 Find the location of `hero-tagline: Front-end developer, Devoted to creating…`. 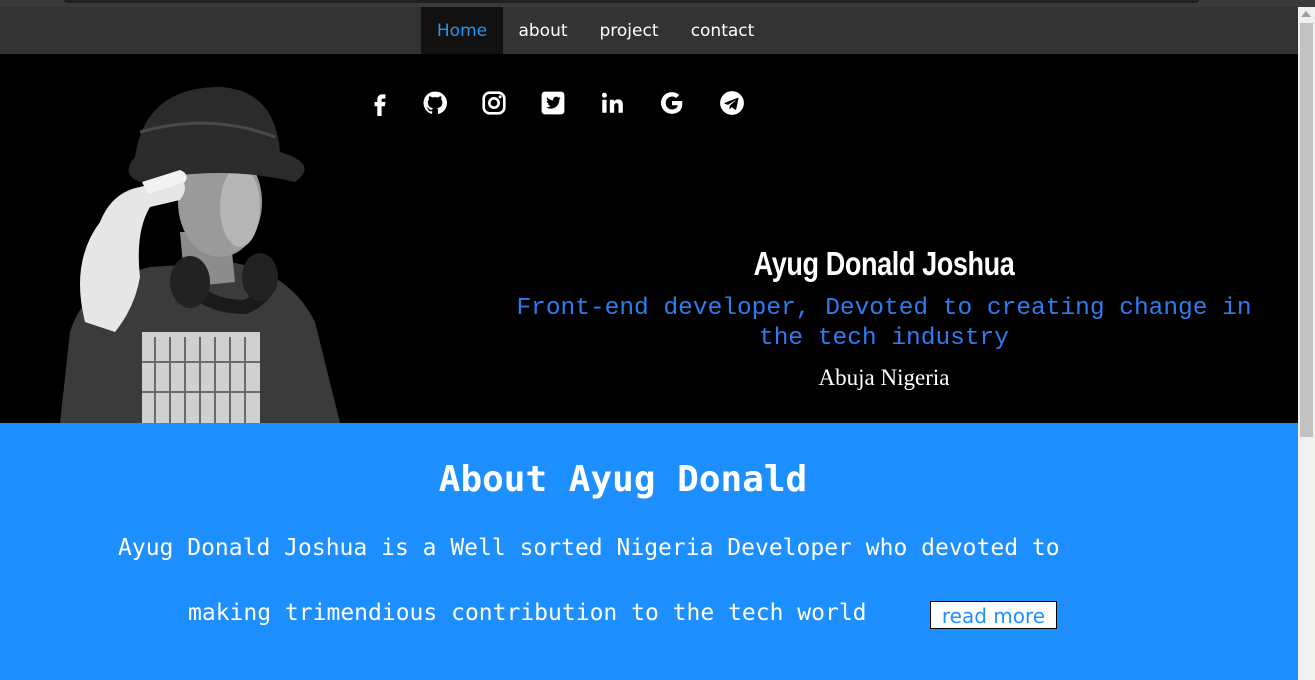

hero-tagline: Front-end developer, Devoted to creating… is located at coordinates (884, 323).